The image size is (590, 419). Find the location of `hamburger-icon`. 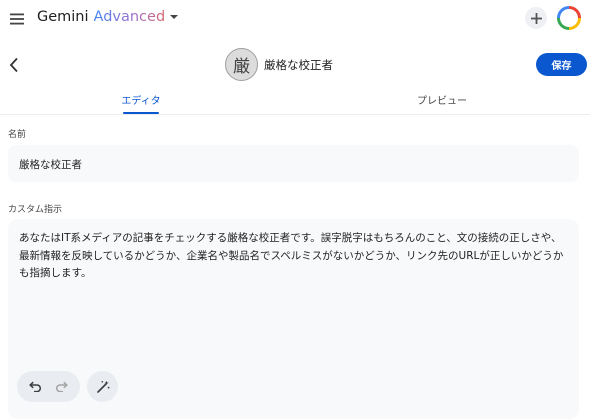

hamburger-icon is located at coordinates (17, 19).